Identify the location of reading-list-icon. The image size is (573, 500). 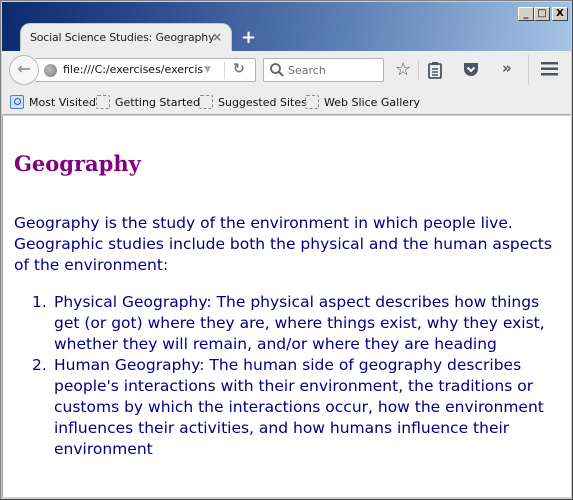
(435, 70).